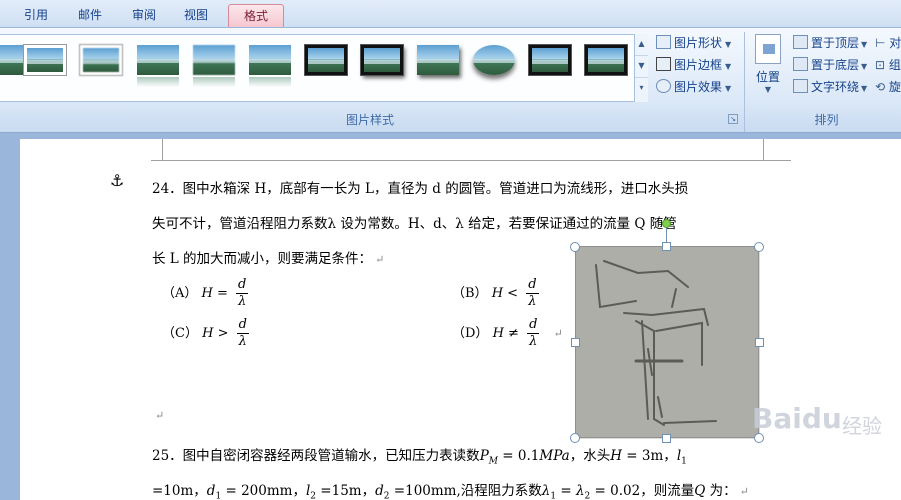 The image size is (901, 500). Describe the element at coordinates (270, 66) in the screenshot. I see `picture-style-soft-shadow` at that location.